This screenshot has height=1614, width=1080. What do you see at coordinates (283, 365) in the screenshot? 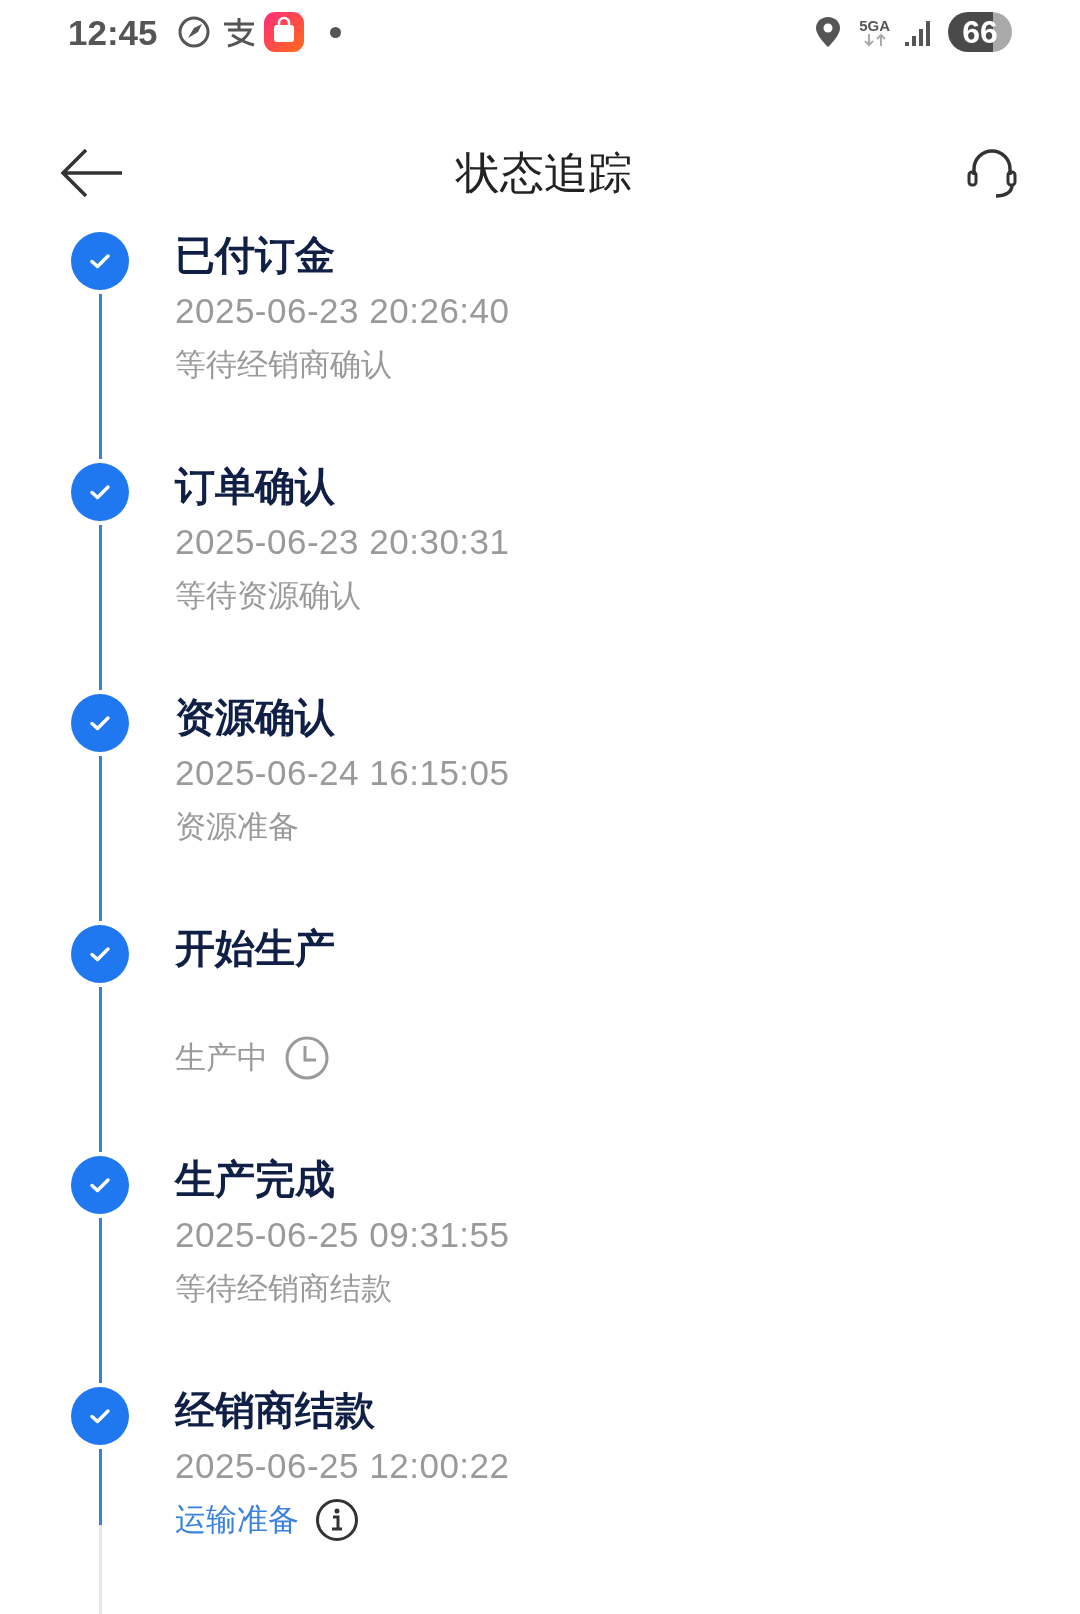
I see `status-note: 等待经销商确认` at bounding box center [283, 365].